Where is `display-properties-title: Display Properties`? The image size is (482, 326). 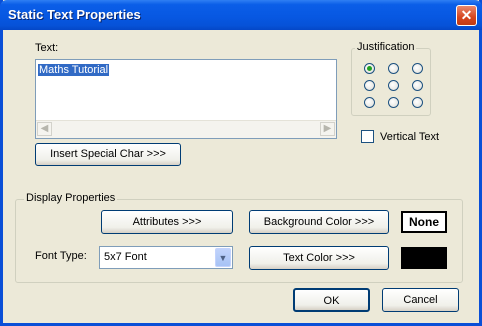
display-properties-title: Display Properties is located at coordinates (71, 198).